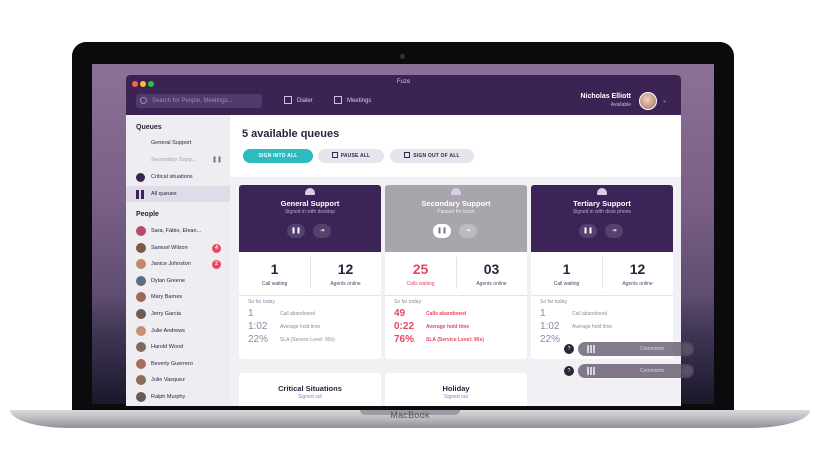  I want to click on pause-all-button: PAUSE ALL, so click(351, 156).